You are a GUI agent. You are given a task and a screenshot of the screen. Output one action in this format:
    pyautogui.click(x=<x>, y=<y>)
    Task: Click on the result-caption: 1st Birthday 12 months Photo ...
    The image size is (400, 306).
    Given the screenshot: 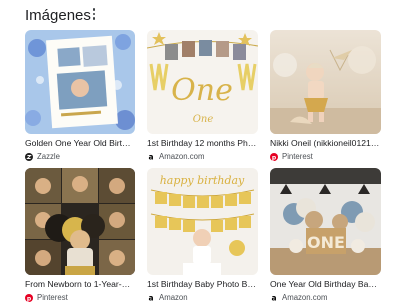 What is the action you would take?
    pyautogui.click(x=202, y=143)
    